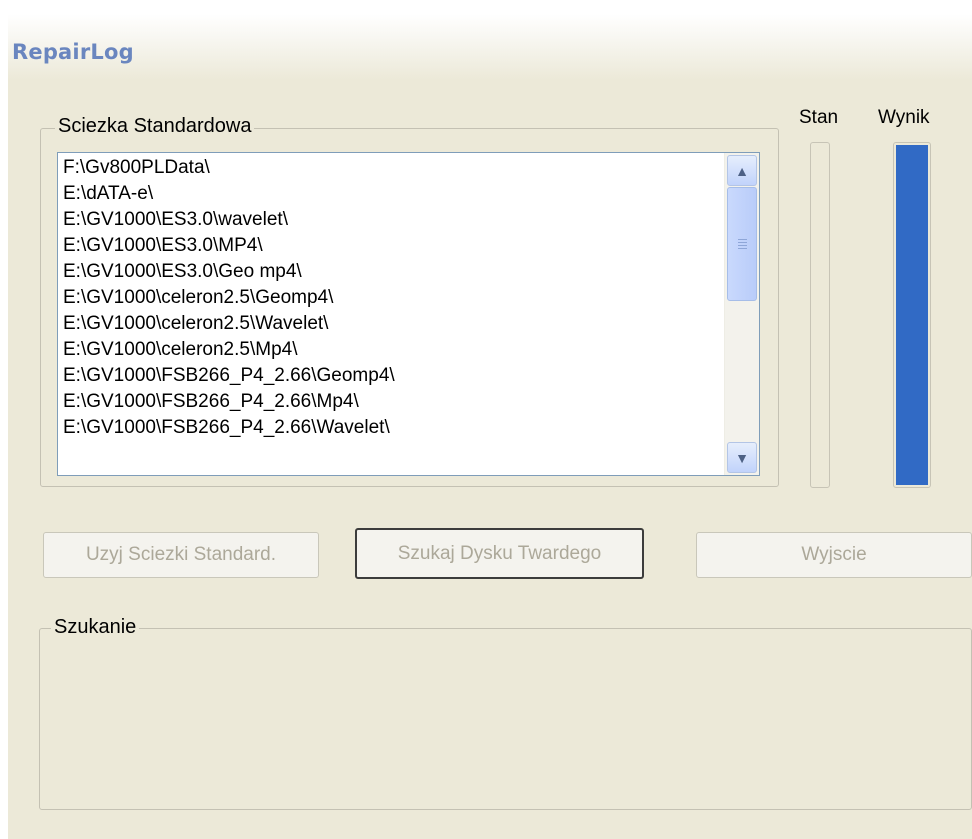 The image size is (972, 839). I want to click on stan-progress-bar, so click(820, 315).